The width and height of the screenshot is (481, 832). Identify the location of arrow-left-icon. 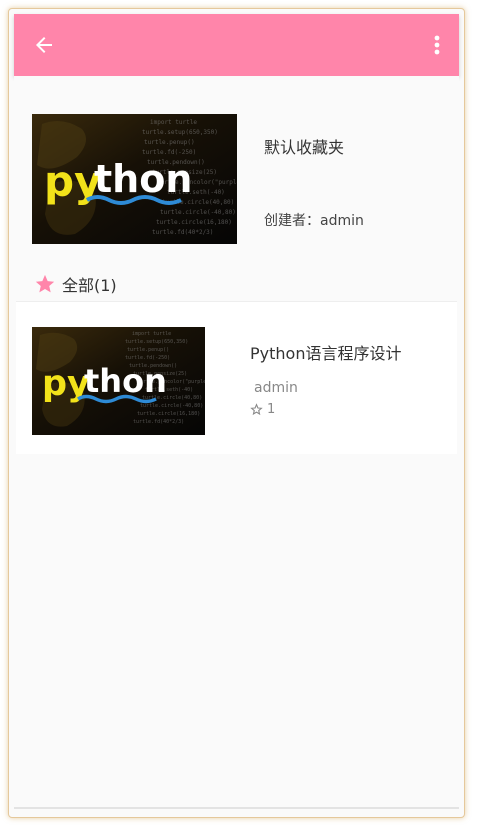
(44, 45).